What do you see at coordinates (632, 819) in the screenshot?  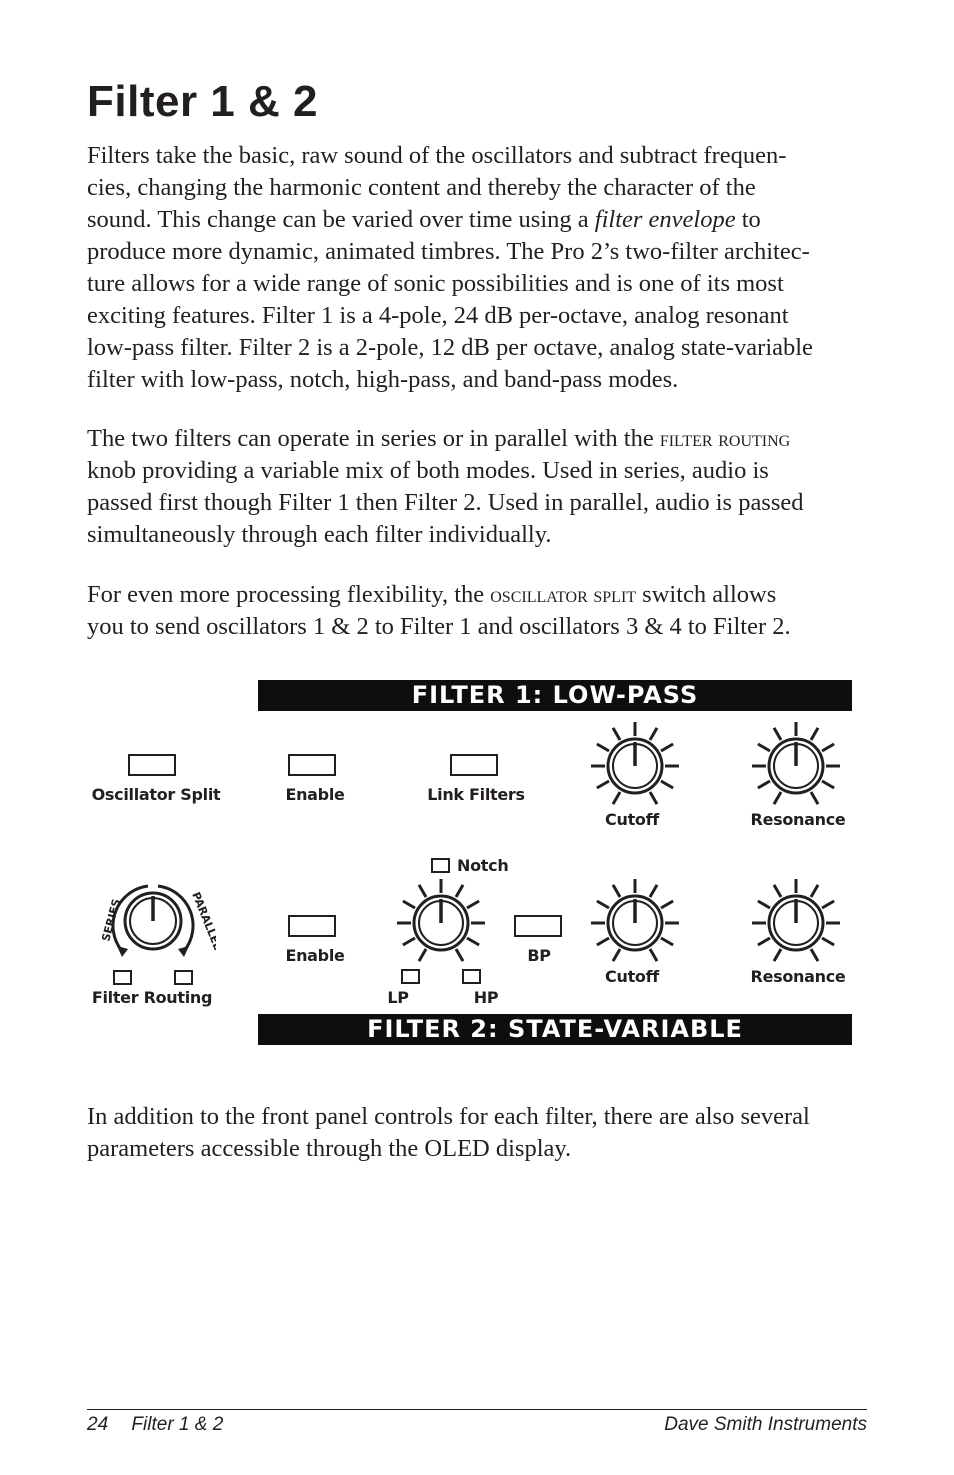 I see `filter1-cutoff-label: Cutoff` at bounding box center [632, 819].